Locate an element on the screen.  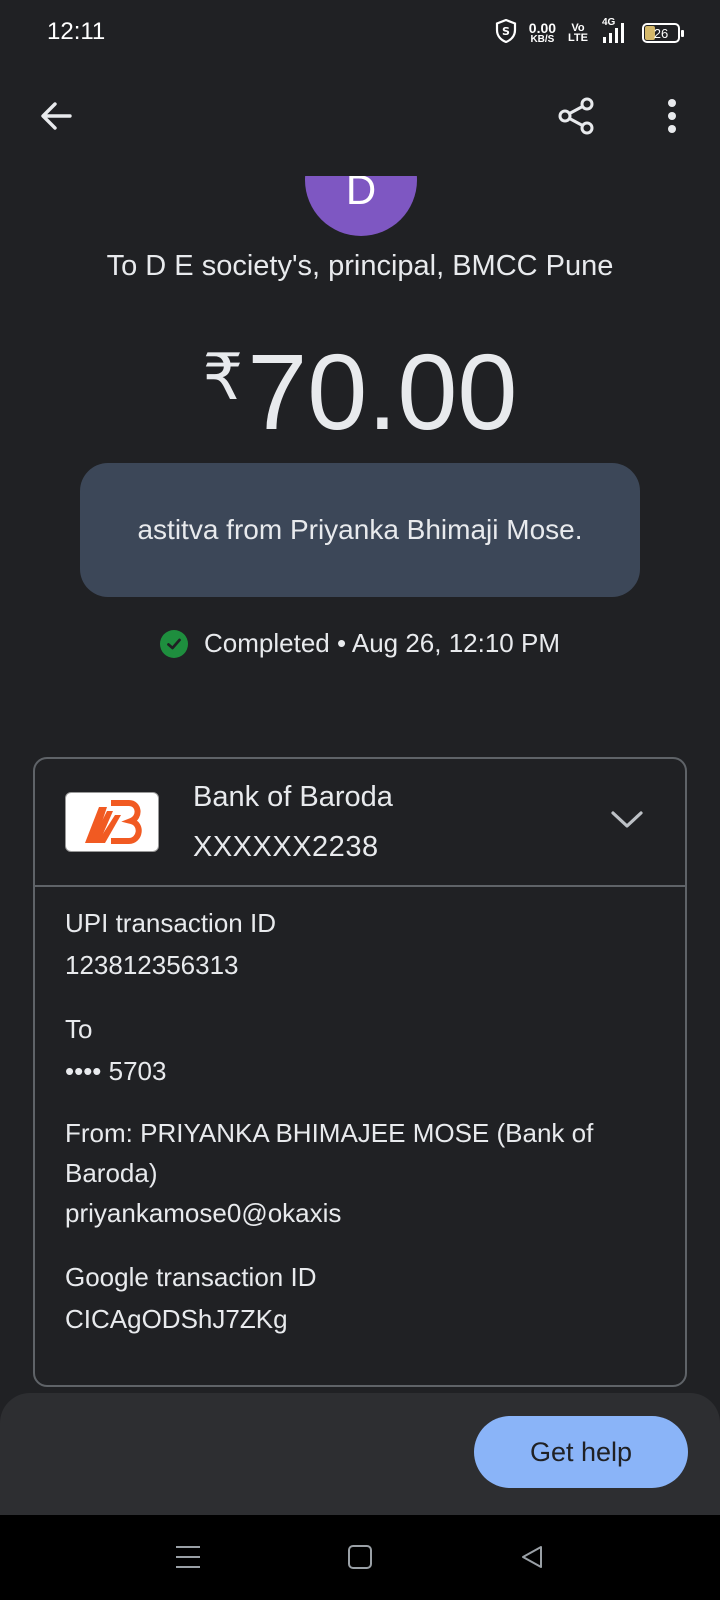
svg-text: S is located at coordinates (506, 31).